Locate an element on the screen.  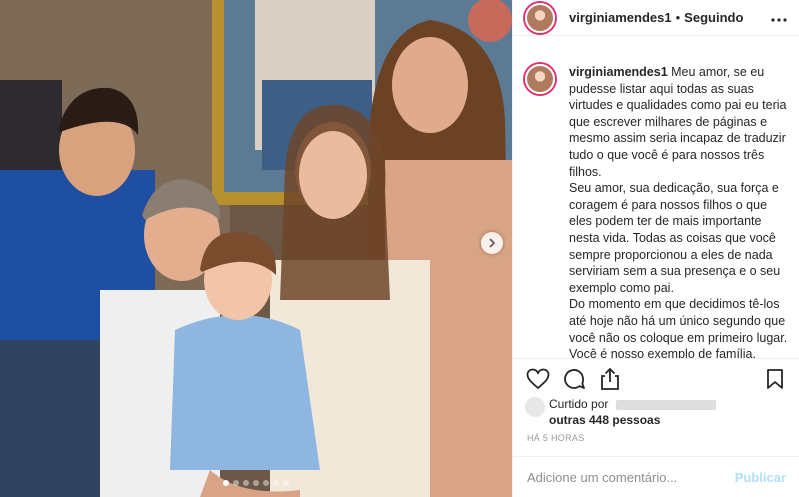
avatar is located at coordinates (540, 17).